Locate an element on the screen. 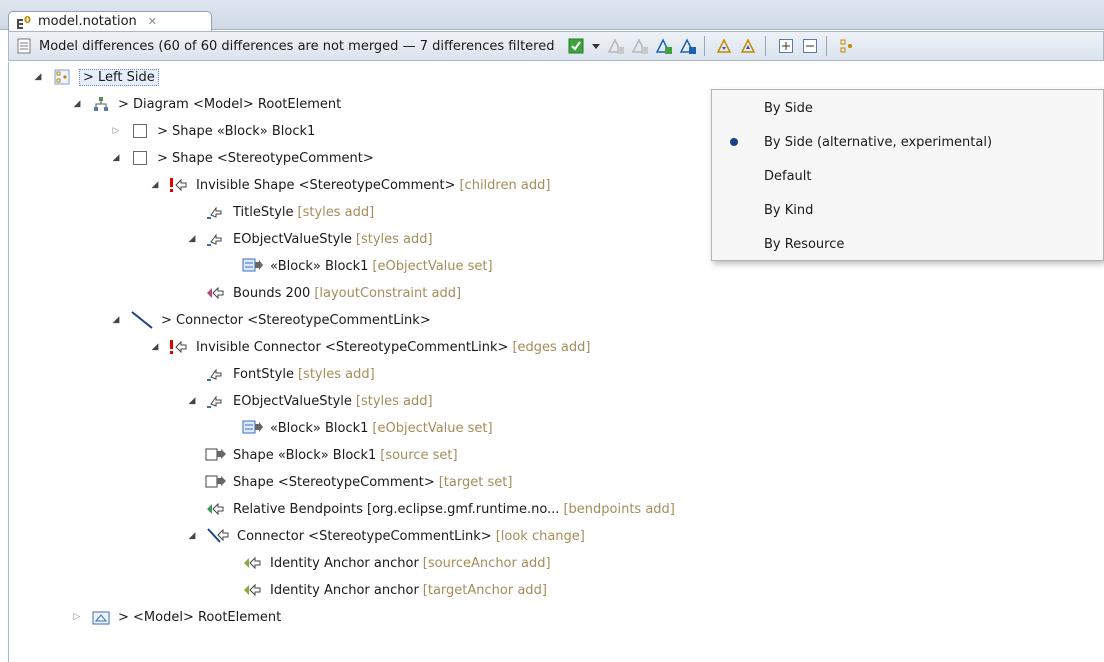 The height and width of the screenshot is (662, 1104). tree-row-hint: [layoutConstraint add] is located at coordinates (388, 293).